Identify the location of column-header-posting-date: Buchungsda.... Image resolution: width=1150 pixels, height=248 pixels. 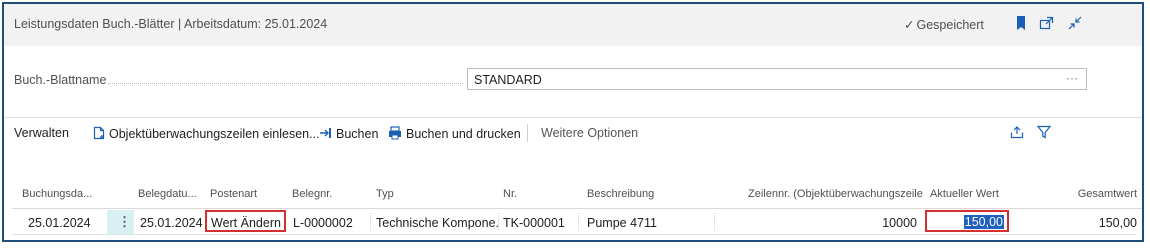
(61, 194).